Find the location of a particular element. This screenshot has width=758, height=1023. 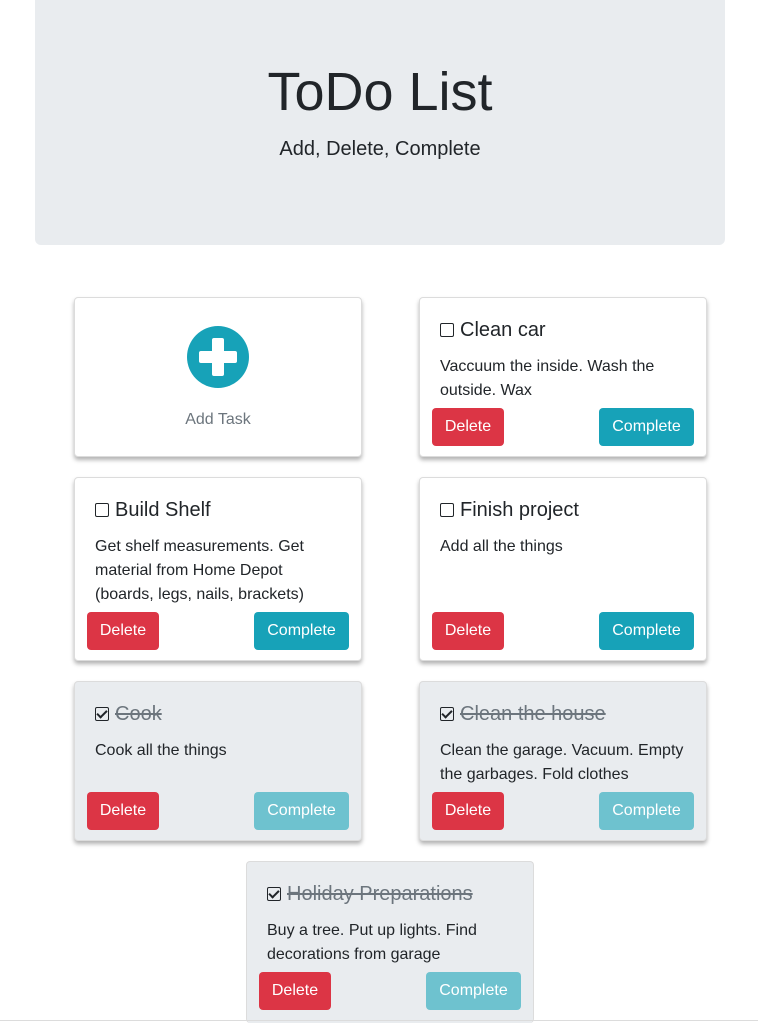

add-task-label: Add Task is located at coordinates (218, 419).